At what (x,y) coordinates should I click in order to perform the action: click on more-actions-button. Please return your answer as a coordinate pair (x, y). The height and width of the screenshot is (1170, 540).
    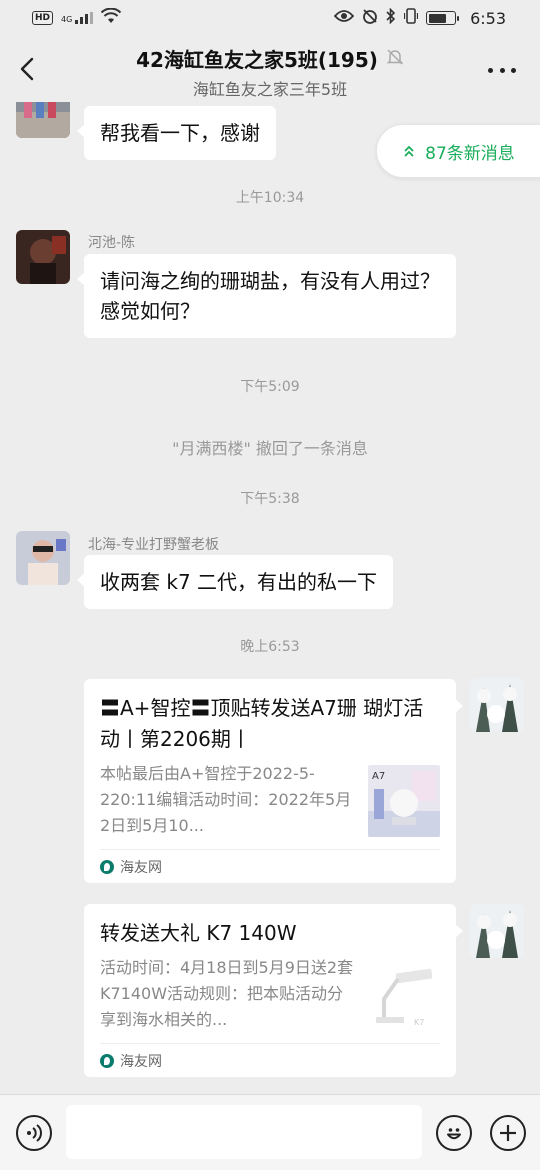
    Looking at the image, I should click on (508, 1133).